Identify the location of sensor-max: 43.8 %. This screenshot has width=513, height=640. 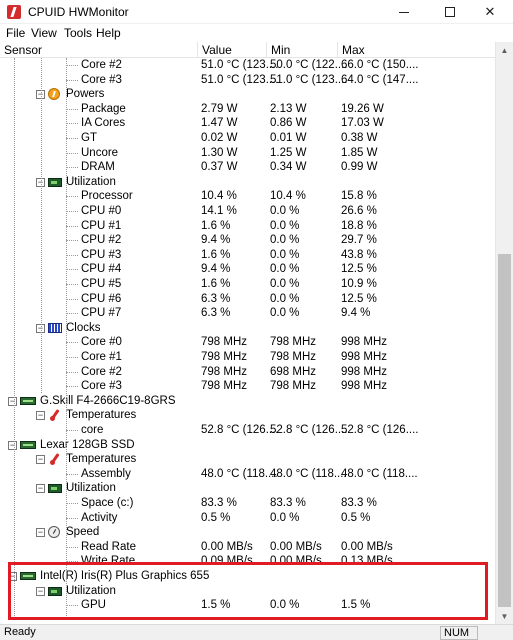
(359, 254).